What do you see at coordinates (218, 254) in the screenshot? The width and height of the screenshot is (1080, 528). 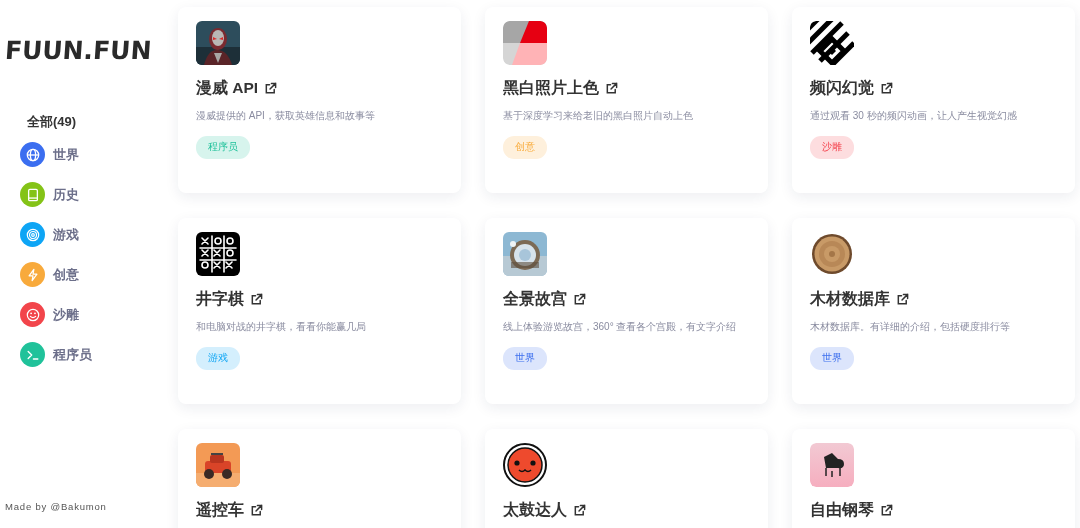 I see `tic-tac-toe-icon` at bounding box center [218, 254].